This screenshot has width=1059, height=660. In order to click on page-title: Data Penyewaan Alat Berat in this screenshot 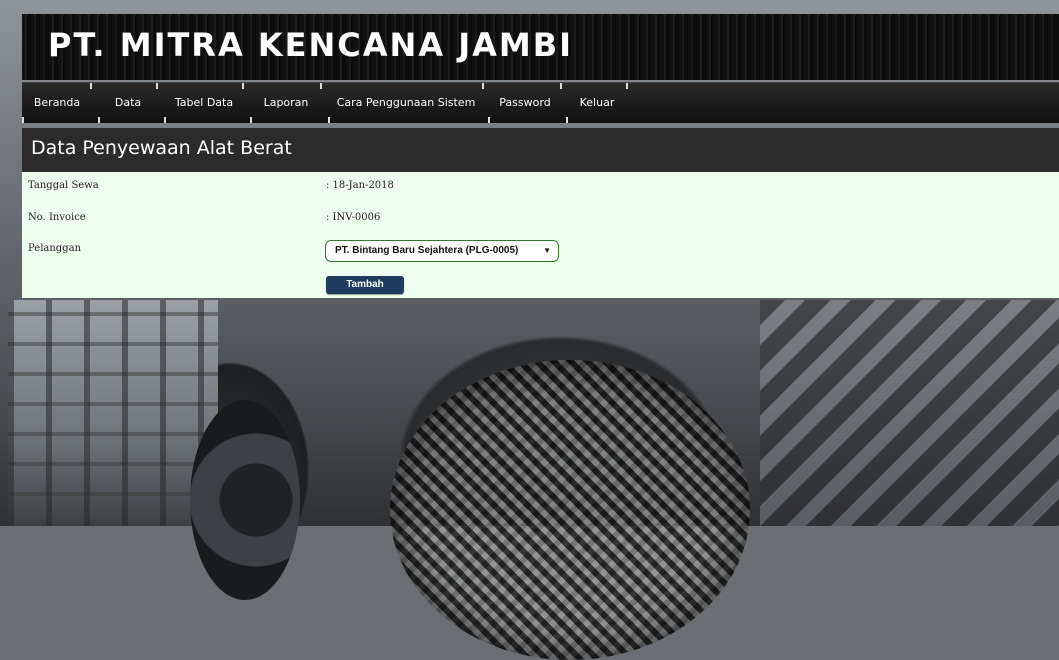, I will do `click(161, 148)`.